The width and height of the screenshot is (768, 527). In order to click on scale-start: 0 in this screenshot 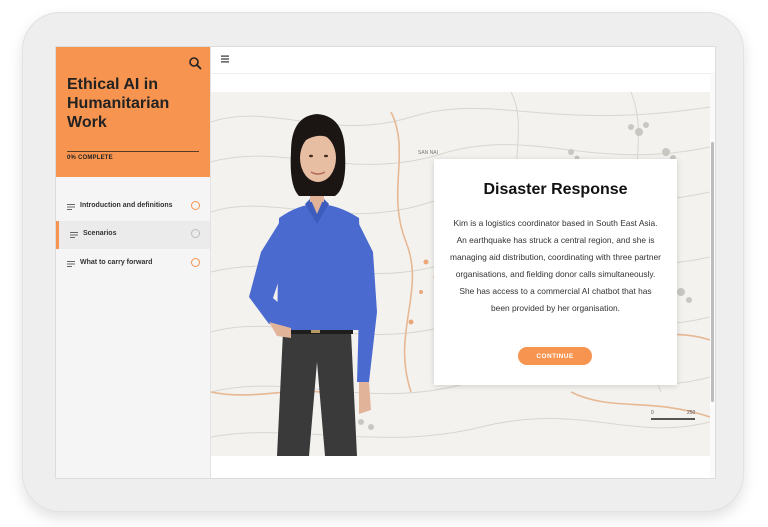, I will do `click(652, 413)`.